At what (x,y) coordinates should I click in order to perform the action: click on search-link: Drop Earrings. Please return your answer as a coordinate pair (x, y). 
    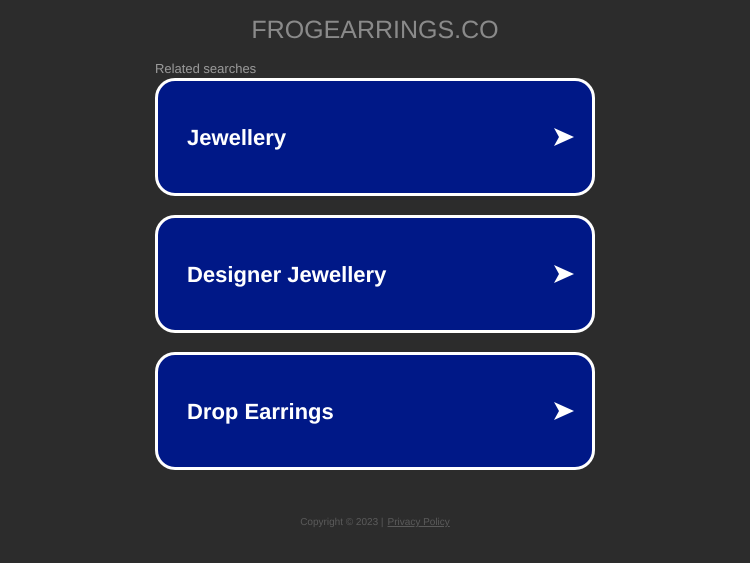
    Looking at the image, I should click on (375, 411).